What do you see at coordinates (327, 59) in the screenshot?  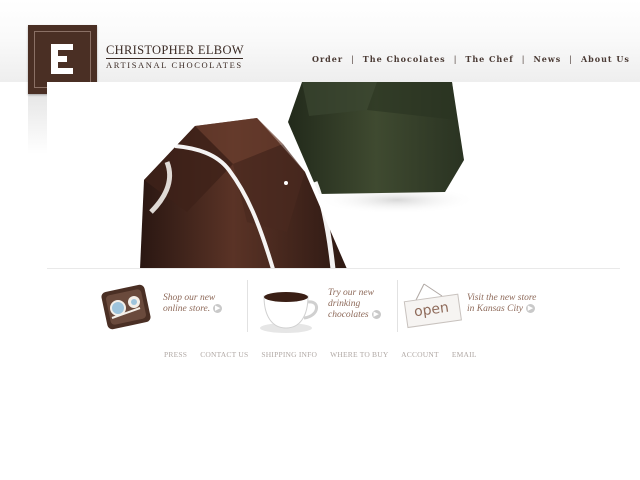 I see `nav-order: Order` at bounding box center [327, 59].